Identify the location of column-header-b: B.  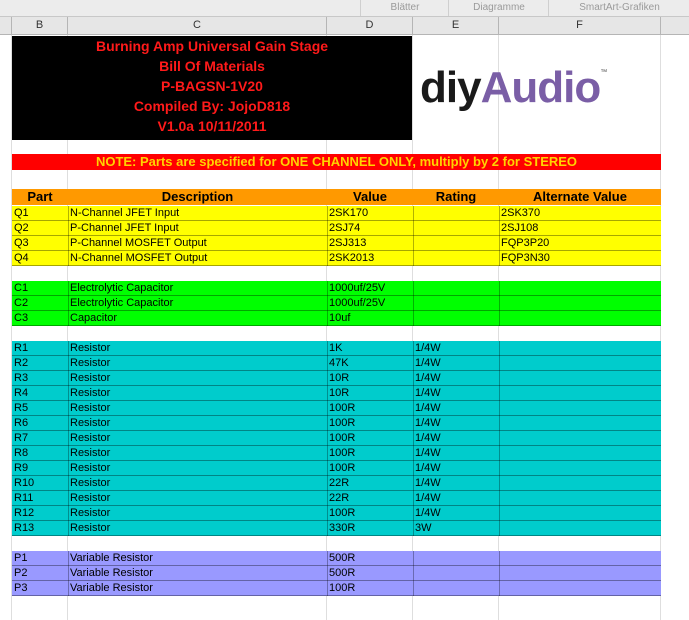
(40, 25).